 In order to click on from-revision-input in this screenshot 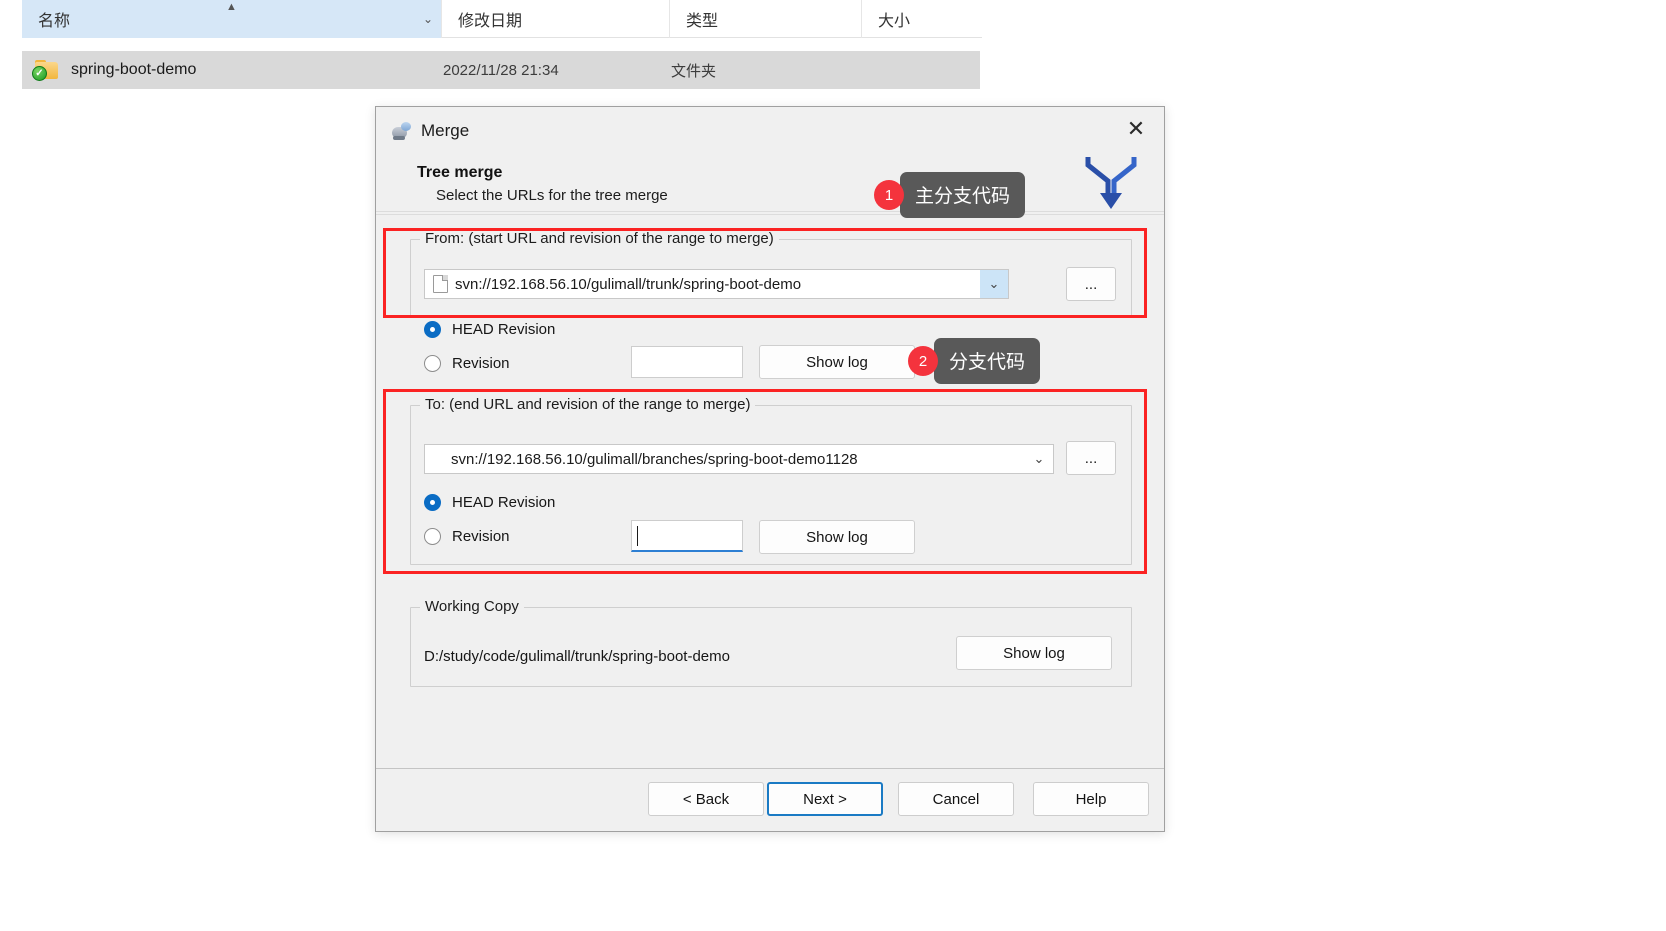, I will do `click(687, 362)`.